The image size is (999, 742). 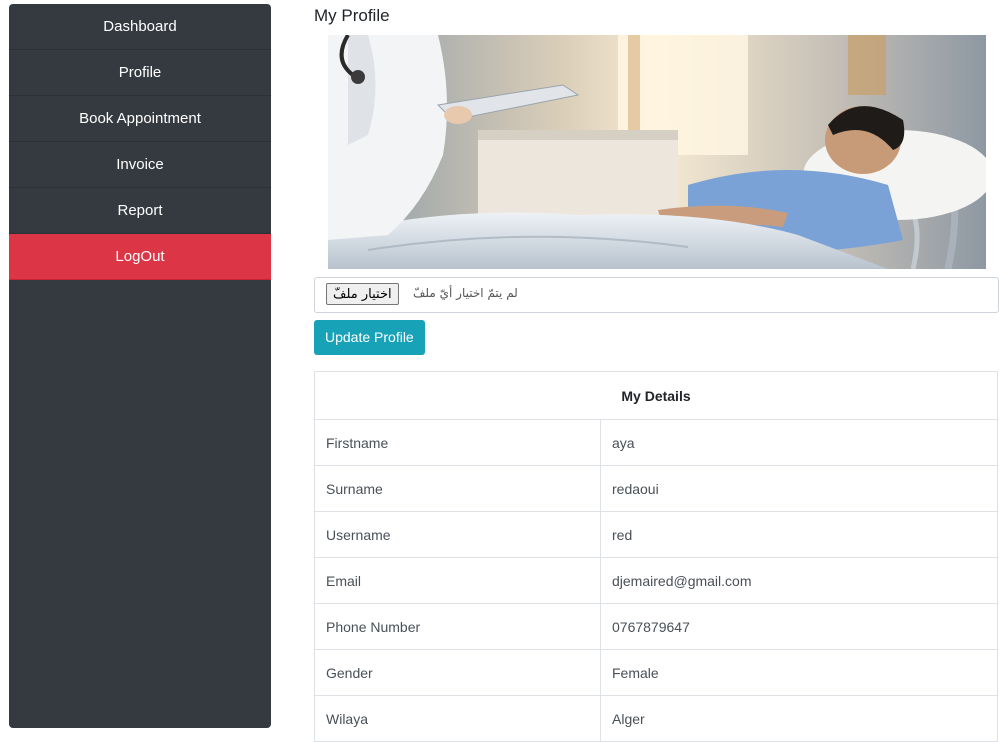 What do you see at coordinates (799, 488) in the screenshot?
I see `row-value: redaoui` at bounding box center [799, 488].